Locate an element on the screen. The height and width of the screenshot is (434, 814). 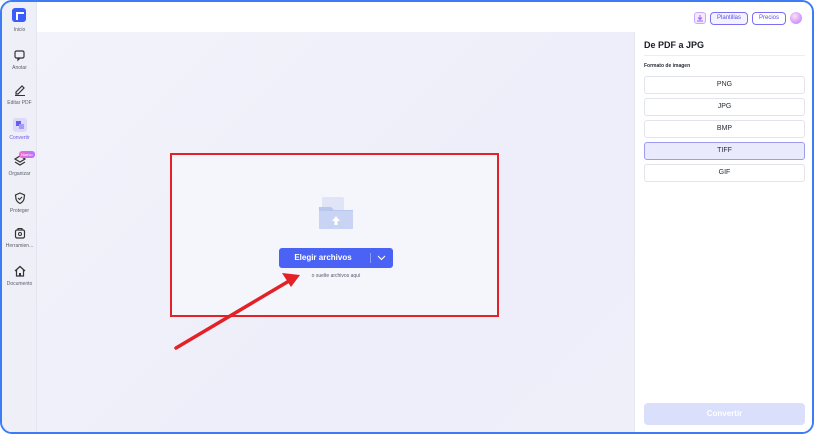
top-bar: Plantillas Precios is located at coordinates (424, 17).